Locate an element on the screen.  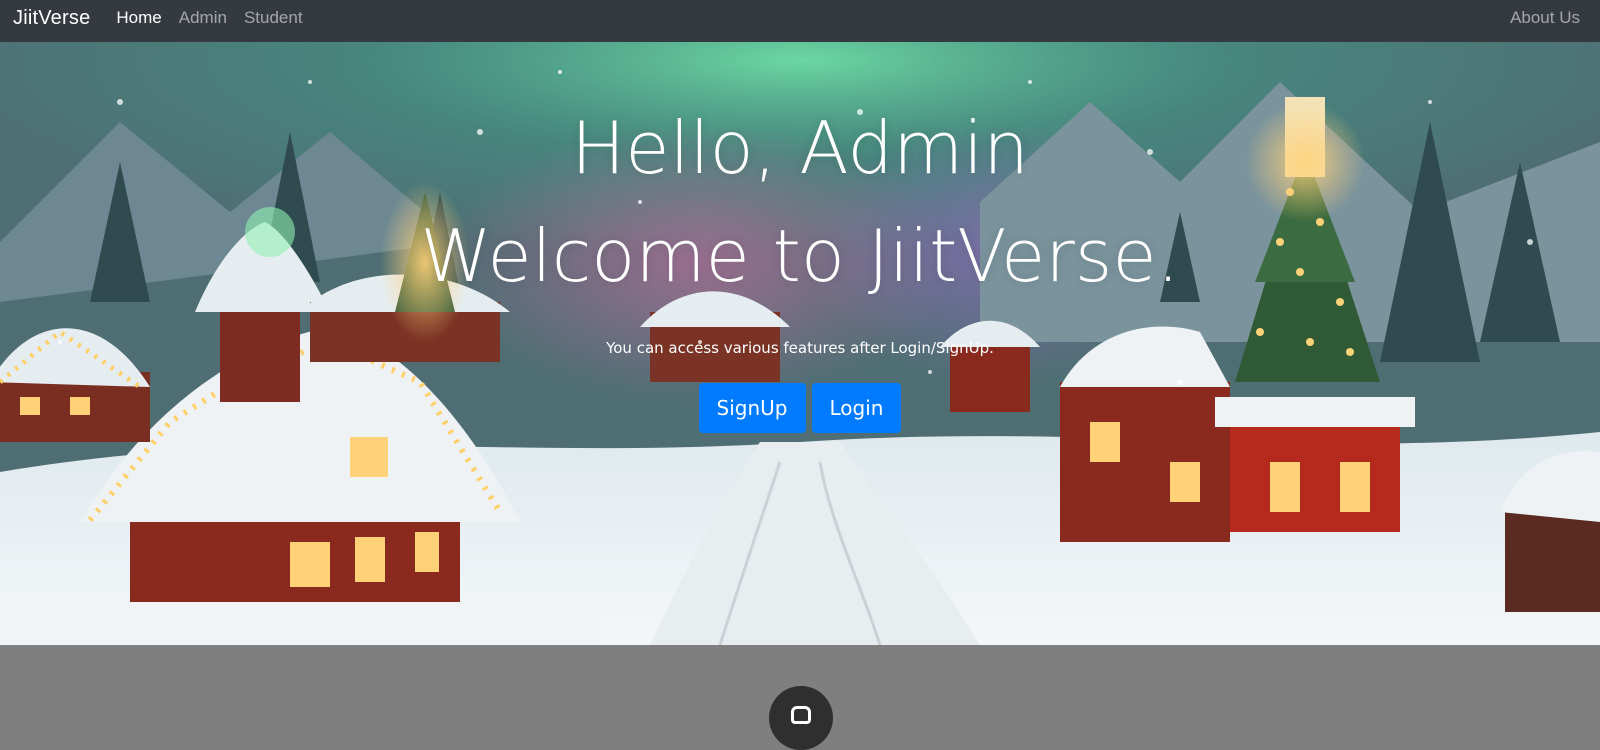
nav-student: Student is located at coordinates (273, 18).